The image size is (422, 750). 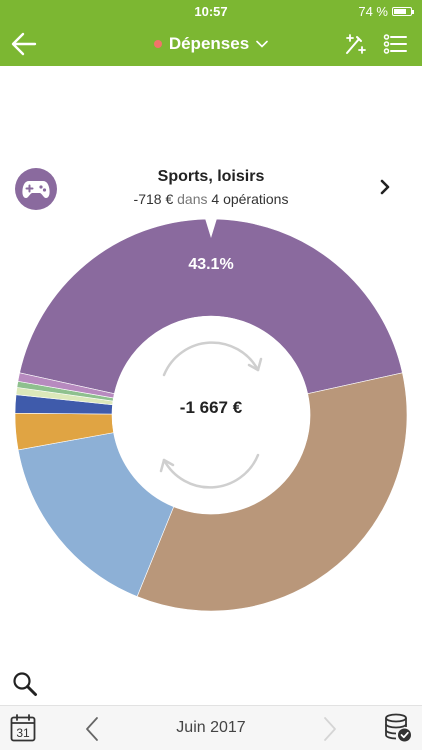 What do you see at coordinates (215, 199) in the screenshot?
I see `operations-count: 4` at bounding box center [215, 199].